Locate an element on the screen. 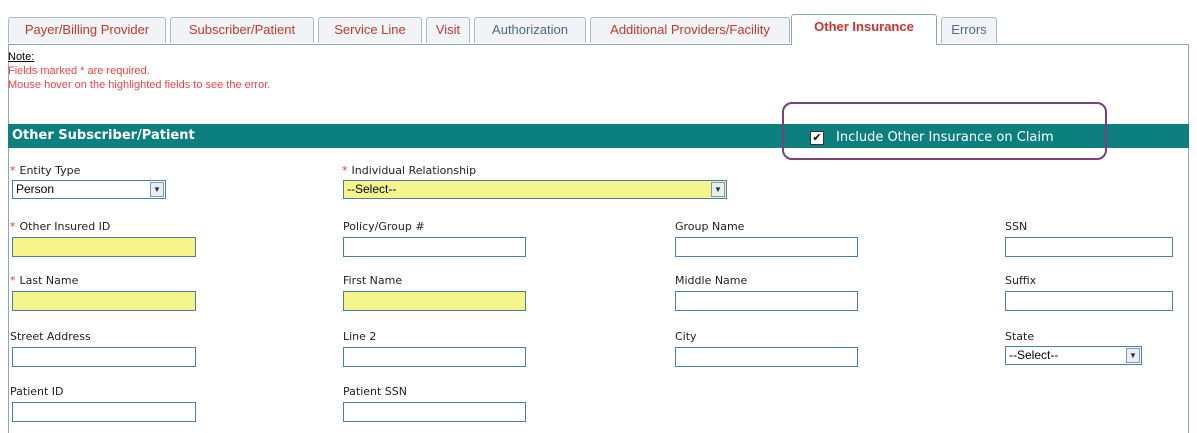 This screenshot has width=1197, height=433. patient-ssn-input is located at coordinates (434, 412).